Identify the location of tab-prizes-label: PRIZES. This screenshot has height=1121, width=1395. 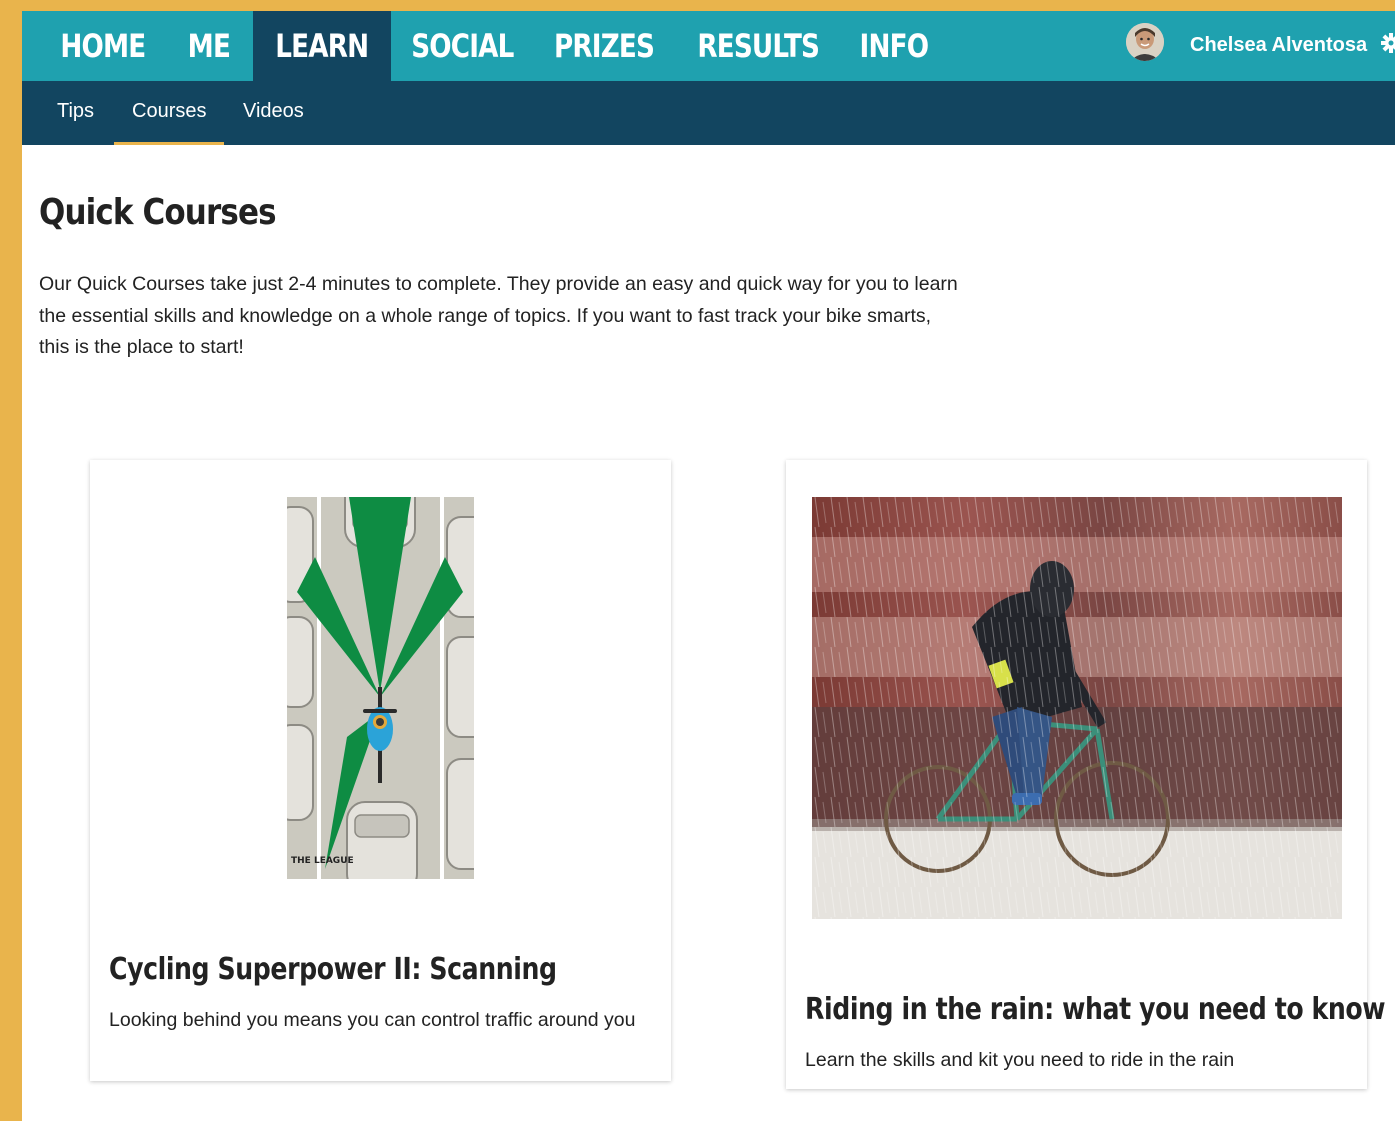
(604, 46).